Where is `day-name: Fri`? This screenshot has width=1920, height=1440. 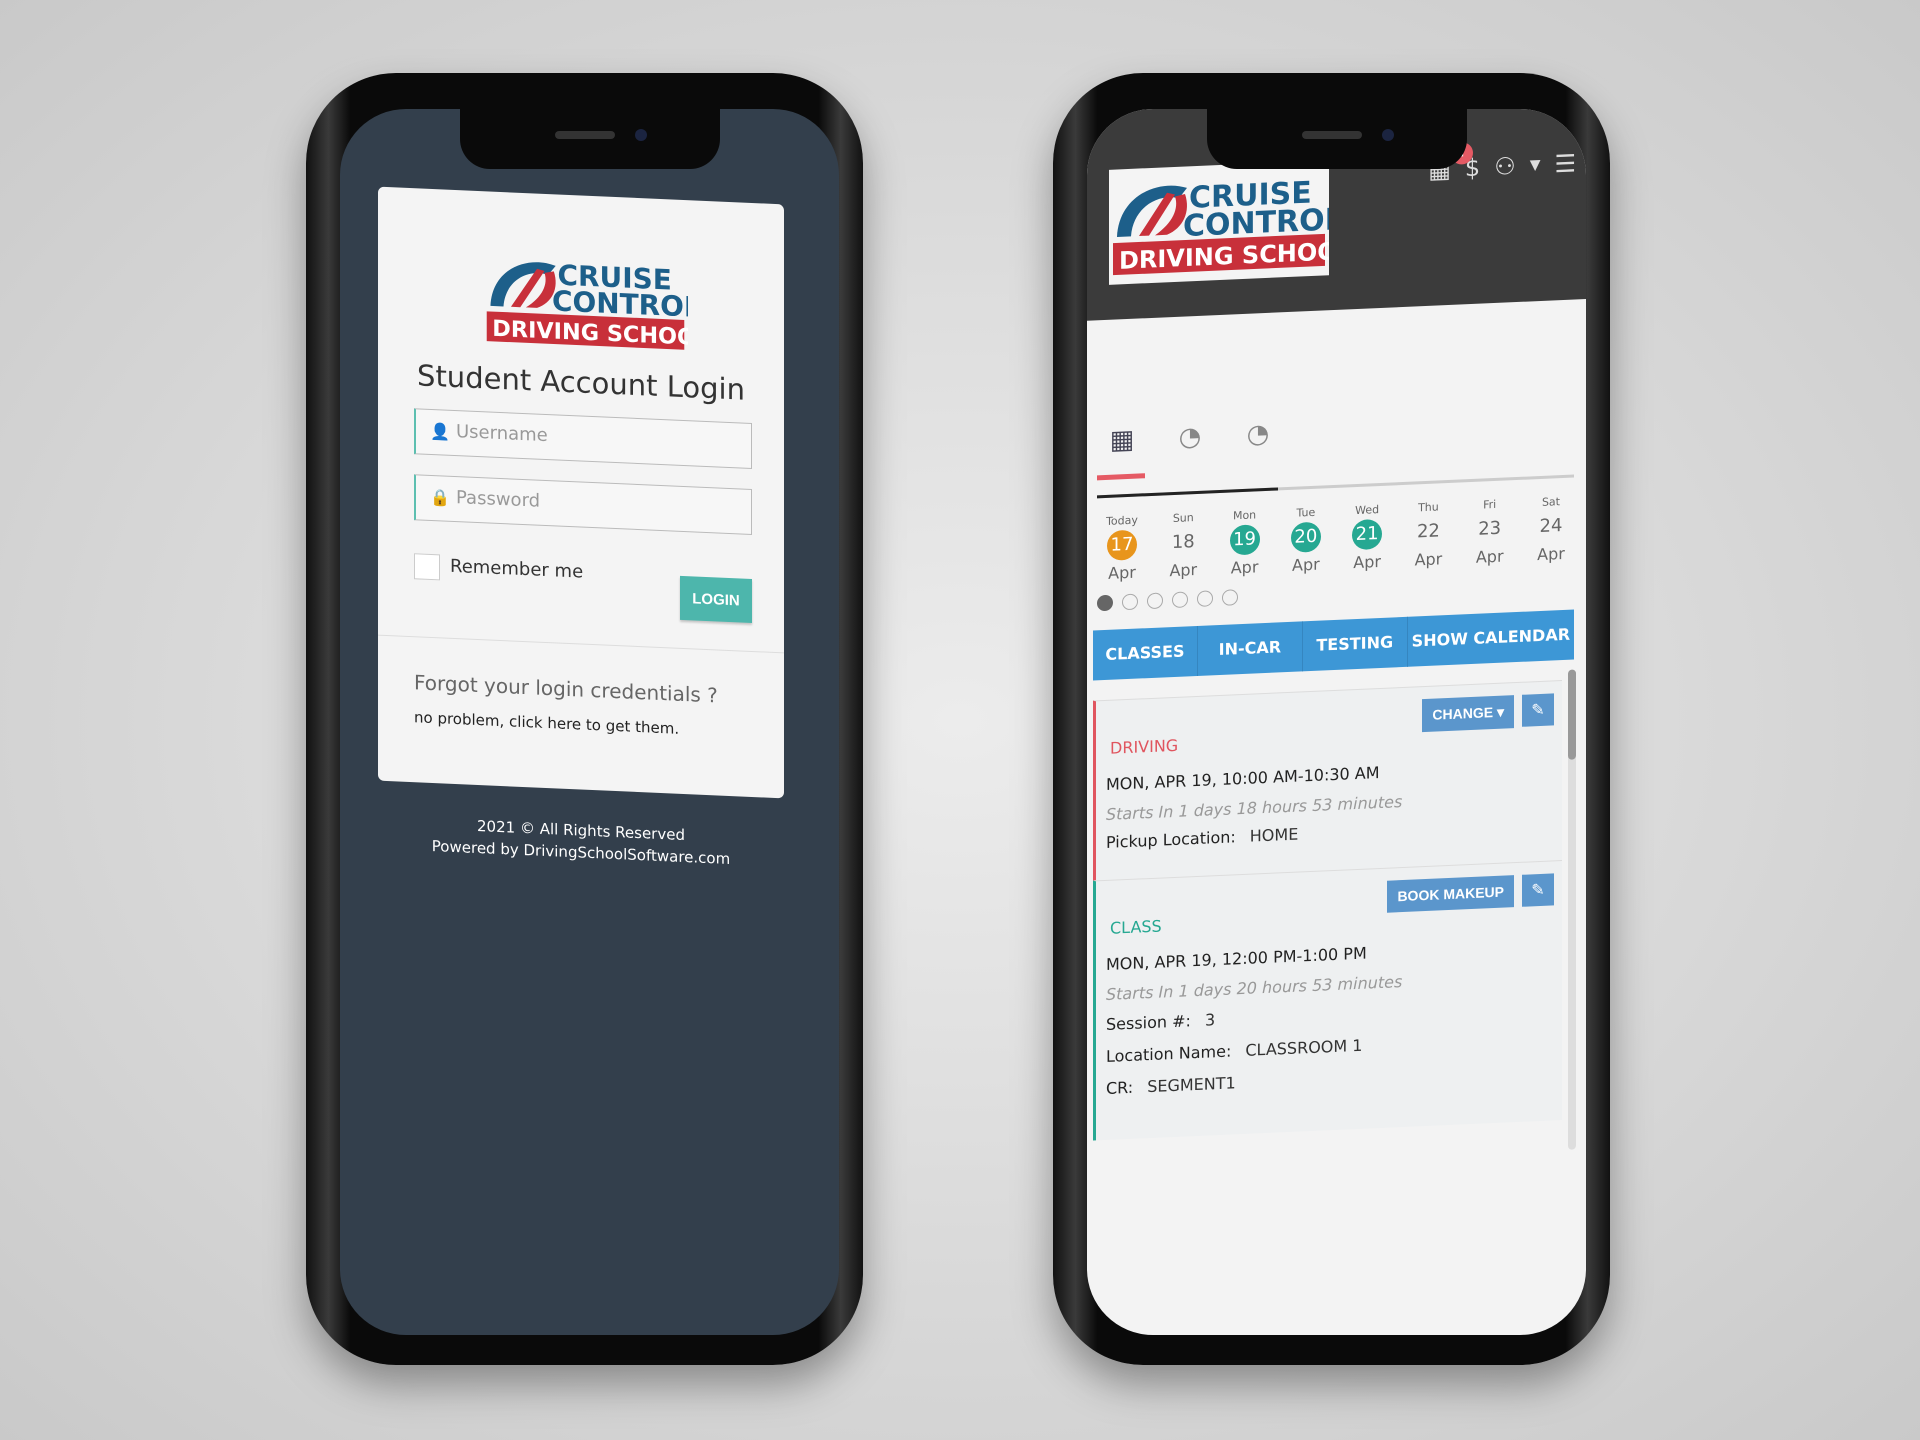 day-name: Fri is located at coordinates (1490, 504).